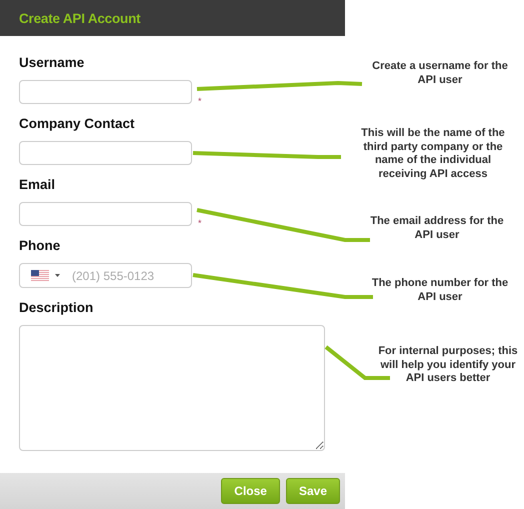 Image resolution: width=524 pixels, height=509 pixels. I want to click on field-label: Username, so click(52, 63).